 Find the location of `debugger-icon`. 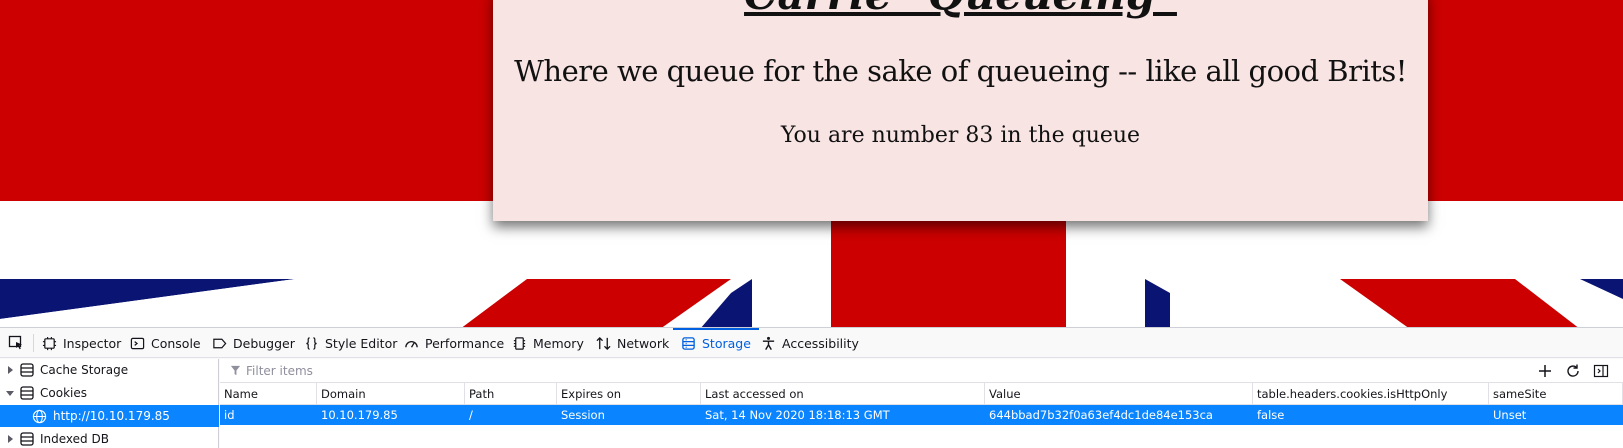

debugger-icon is located at coordinates (220, 343).